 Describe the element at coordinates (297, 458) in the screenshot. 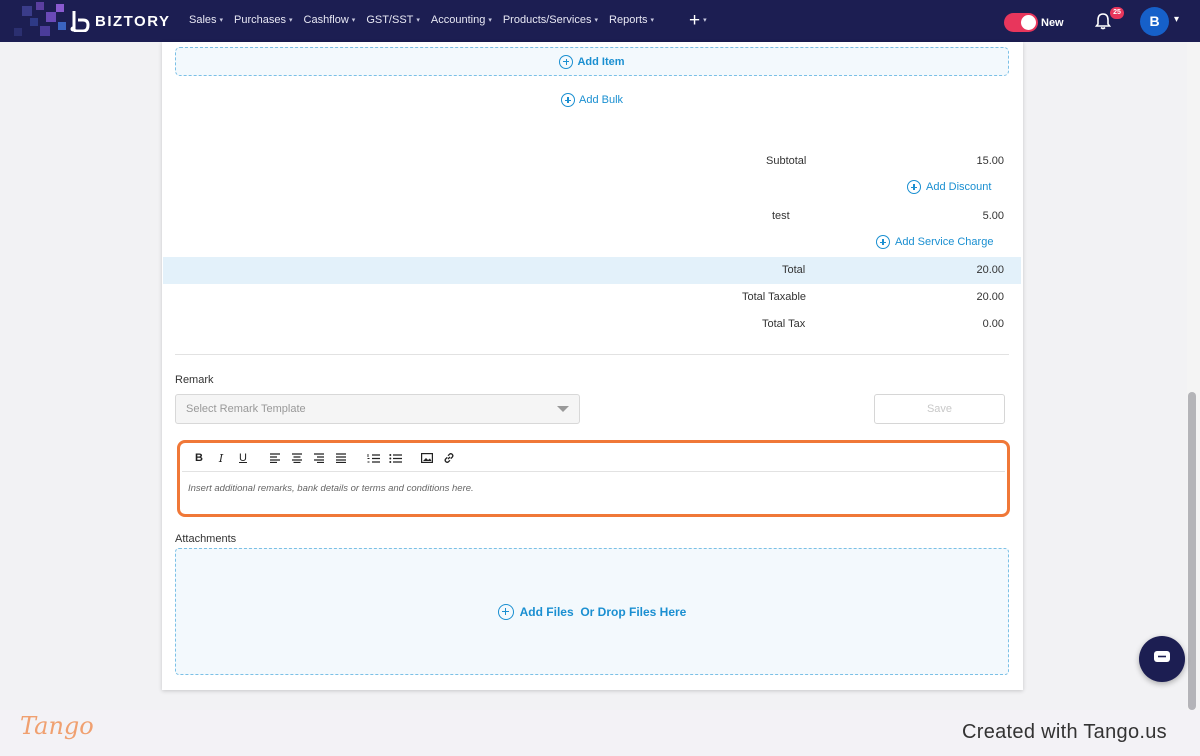

I see `align-center-icon` at that location.